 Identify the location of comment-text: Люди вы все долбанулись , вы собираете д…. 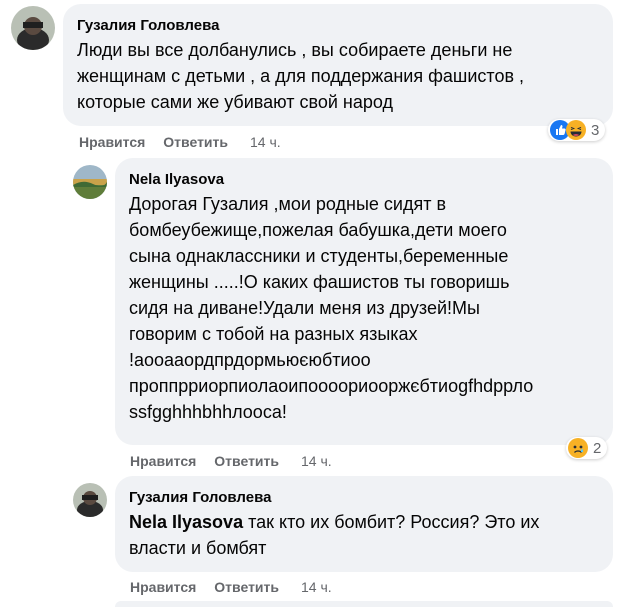
(301, 76).